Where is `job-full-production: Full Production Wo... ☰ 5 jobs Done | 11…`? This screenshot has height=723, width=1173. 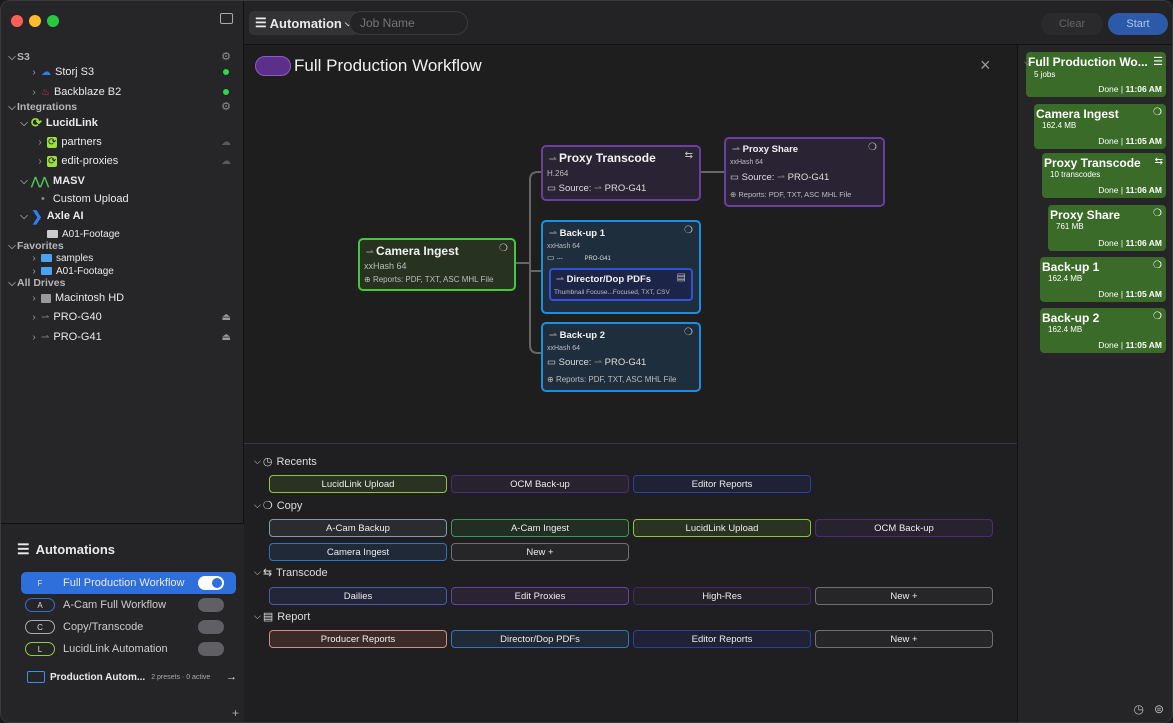 job-full-production: Full Production Wo... ☰ 5 jobs Done | 11… is located at coordinates (1096, 74).